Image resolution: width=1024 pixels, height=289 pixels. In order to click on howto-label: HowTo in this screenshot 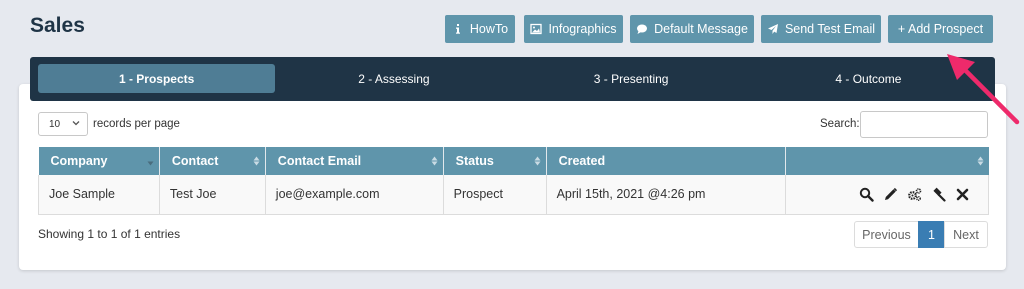, I will do `click(489, 29)`.